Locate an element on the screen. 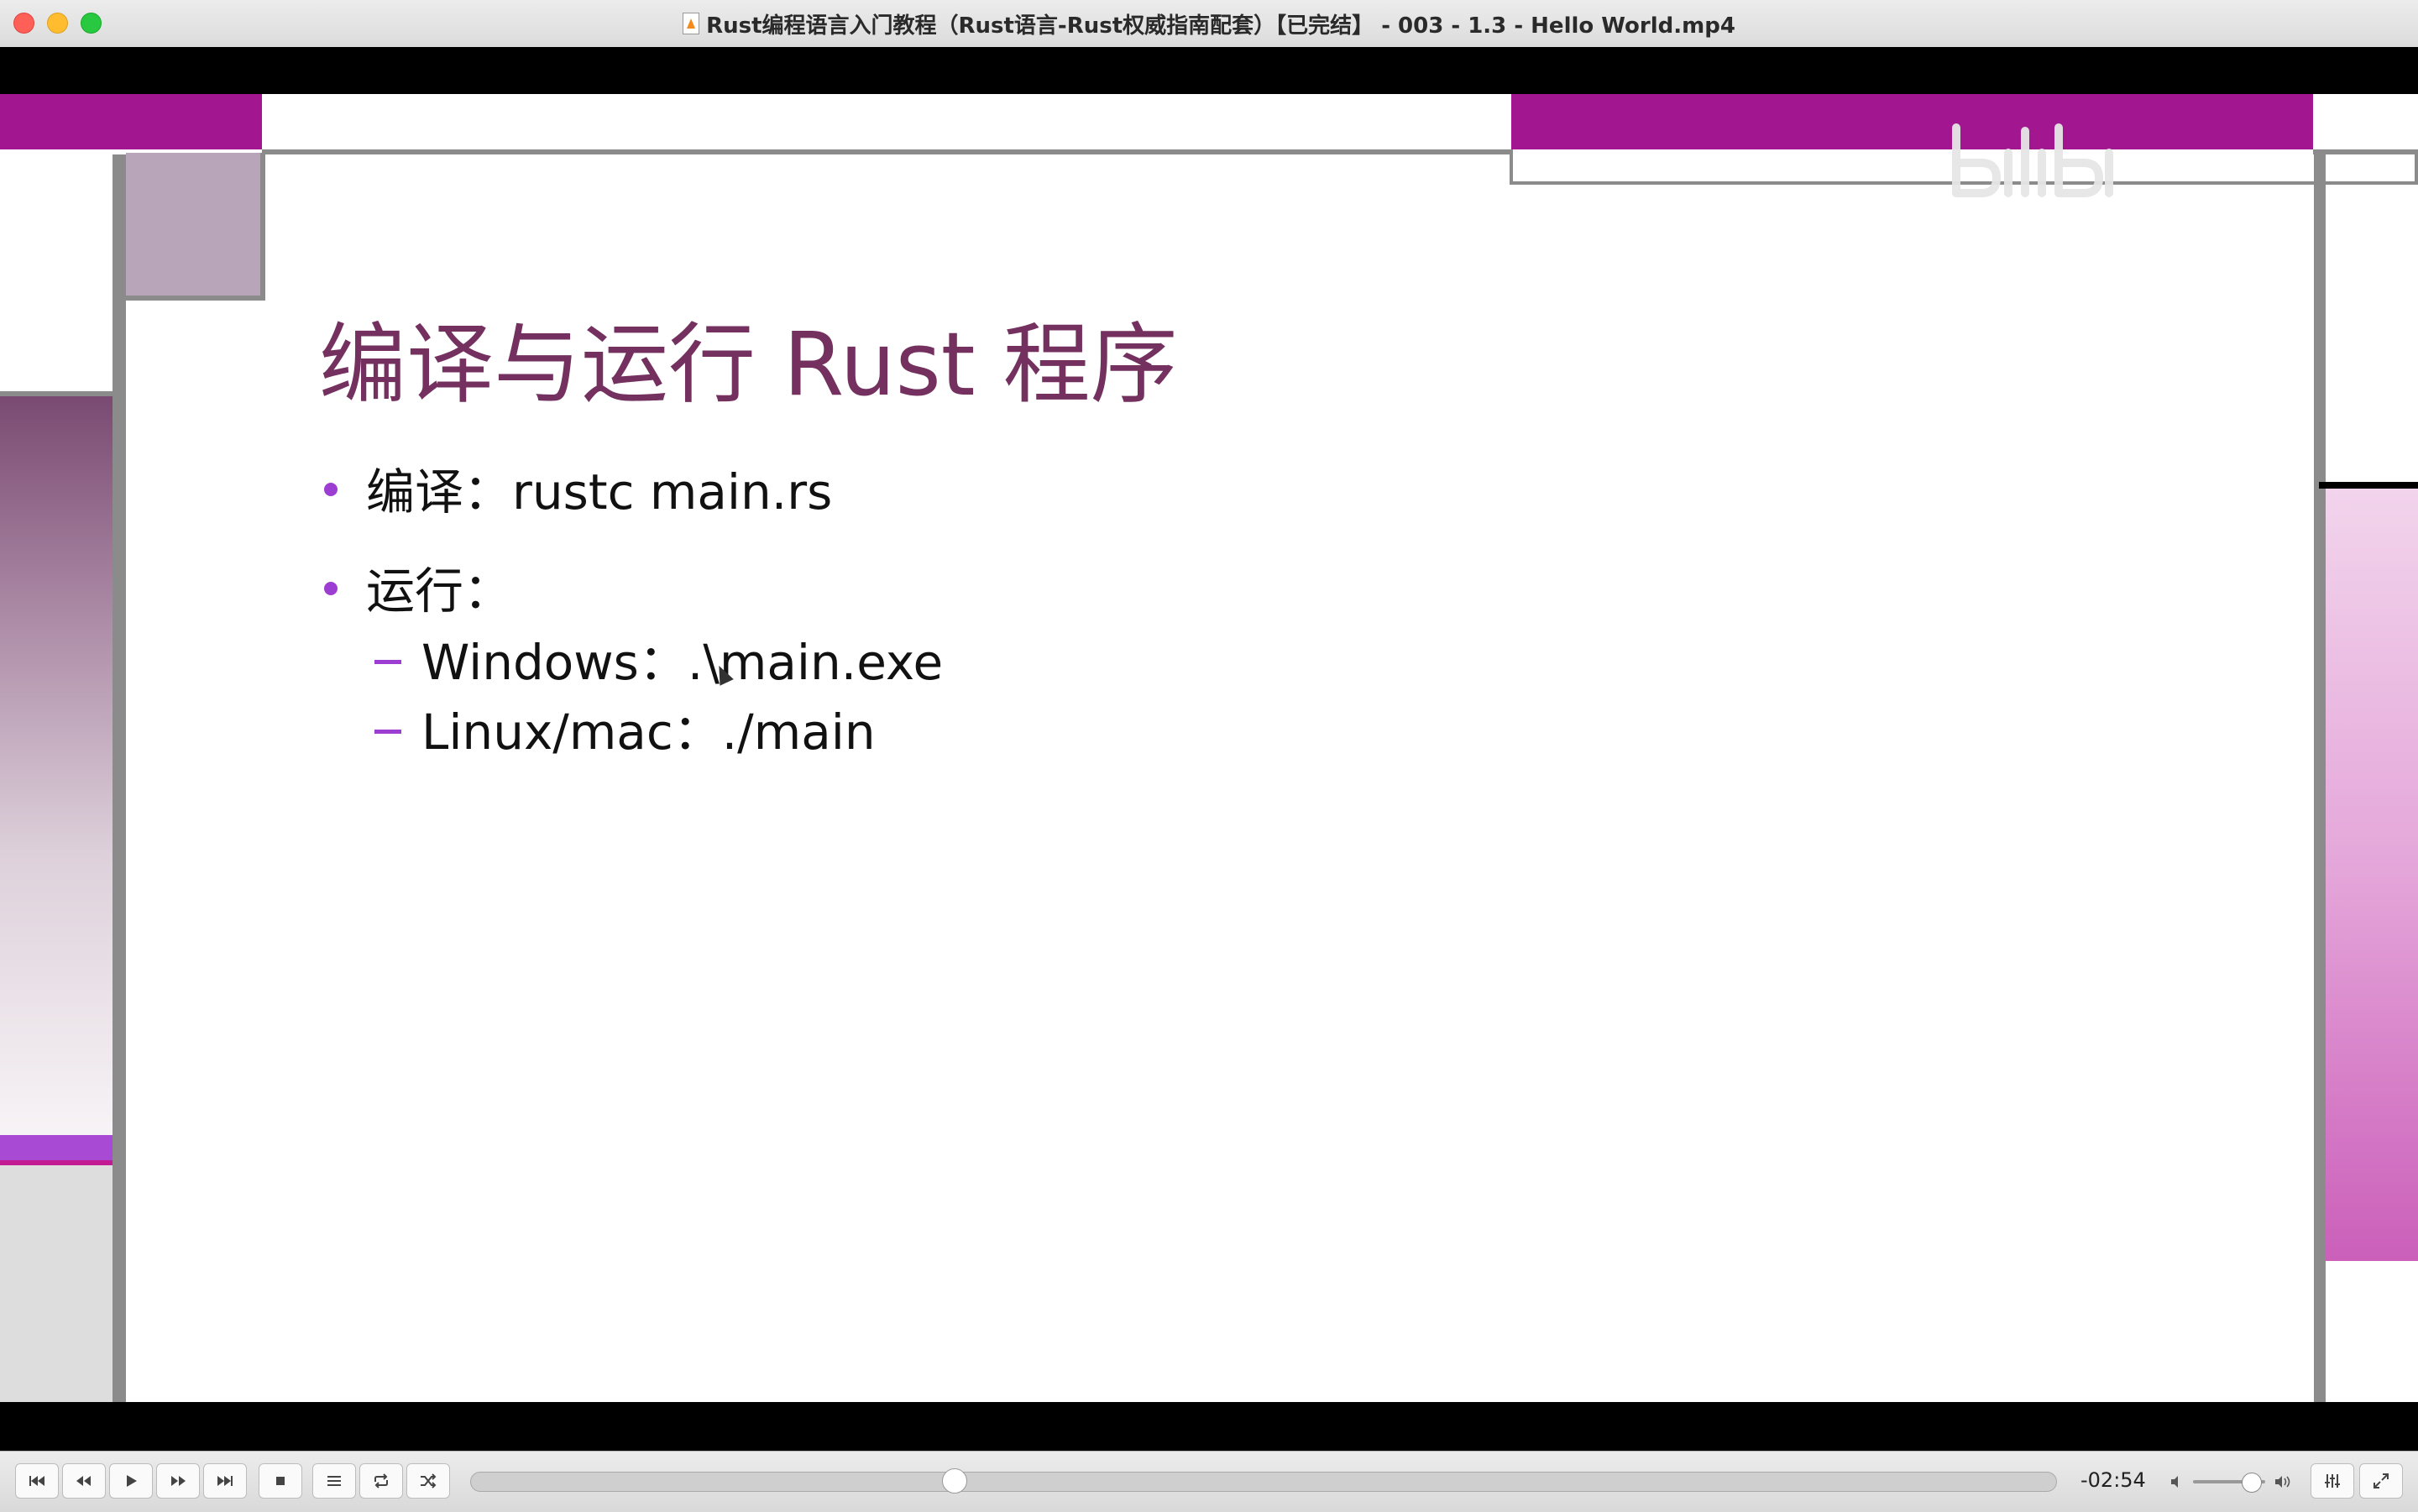 This screenshot has height=1512, width=2418. skip-to-start-icon is located at coordinates (36, 1481).